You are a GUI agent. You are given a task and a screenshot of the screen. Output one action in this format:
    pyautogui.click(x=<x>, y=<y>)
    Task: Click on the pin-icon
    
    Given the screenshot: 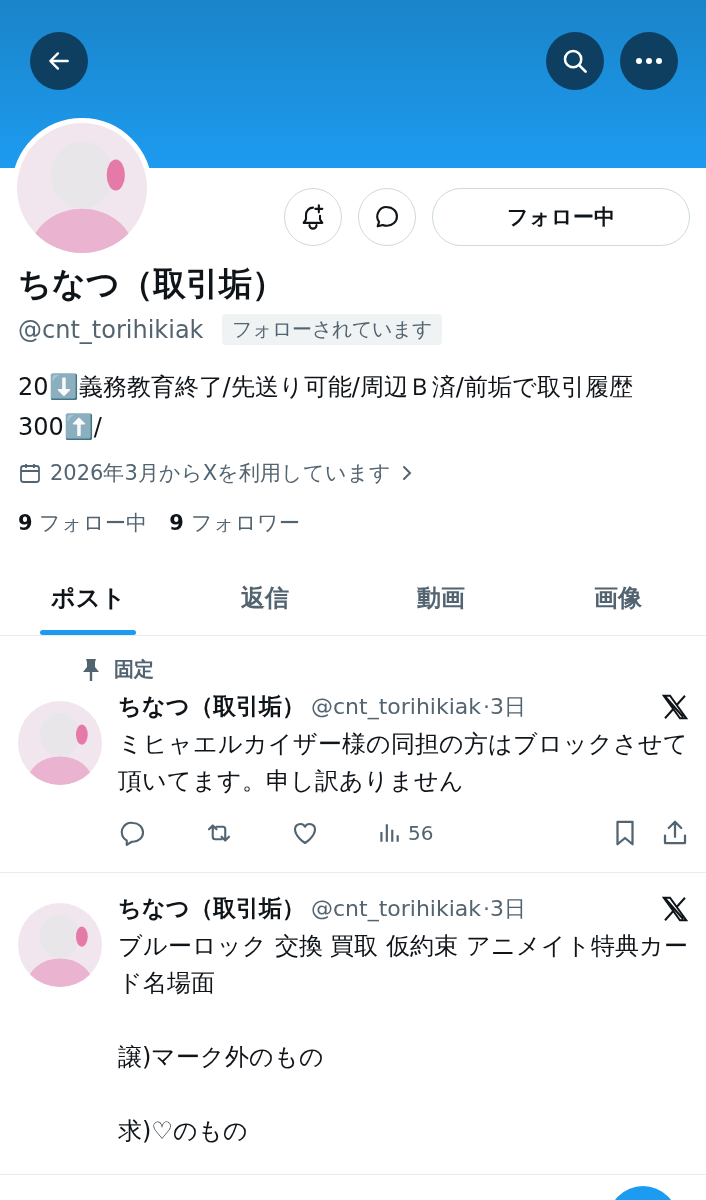 What is the action you would take?
    pyautogui.click(x=91, y=669)
    